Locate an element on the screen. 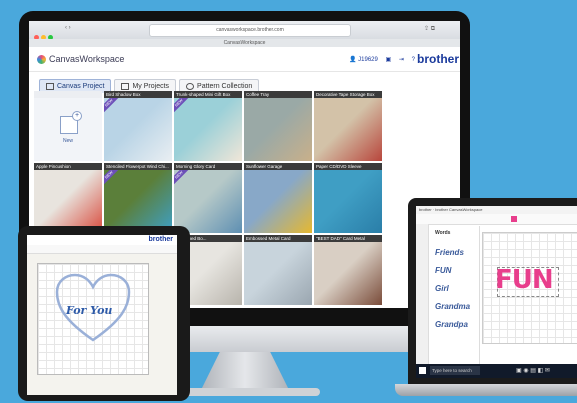  monitor-stand is located at coordinates (245, 372).